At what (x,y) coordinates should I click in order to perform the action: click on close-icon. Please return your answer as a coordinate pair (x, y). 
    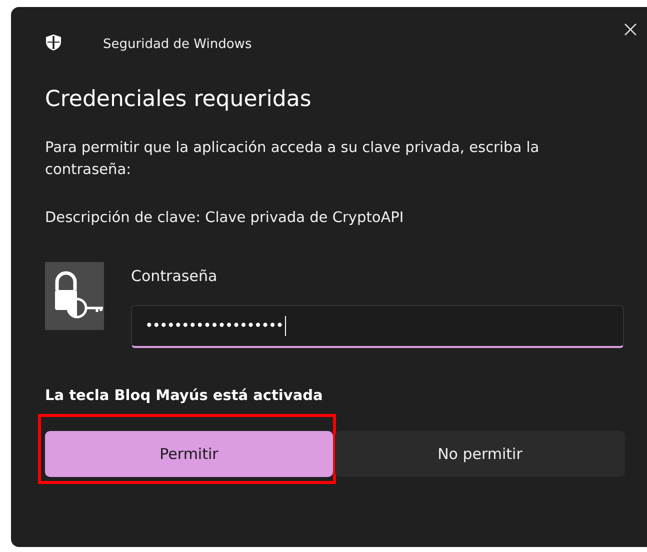
    Looking at the image, I should click on (630, 29).